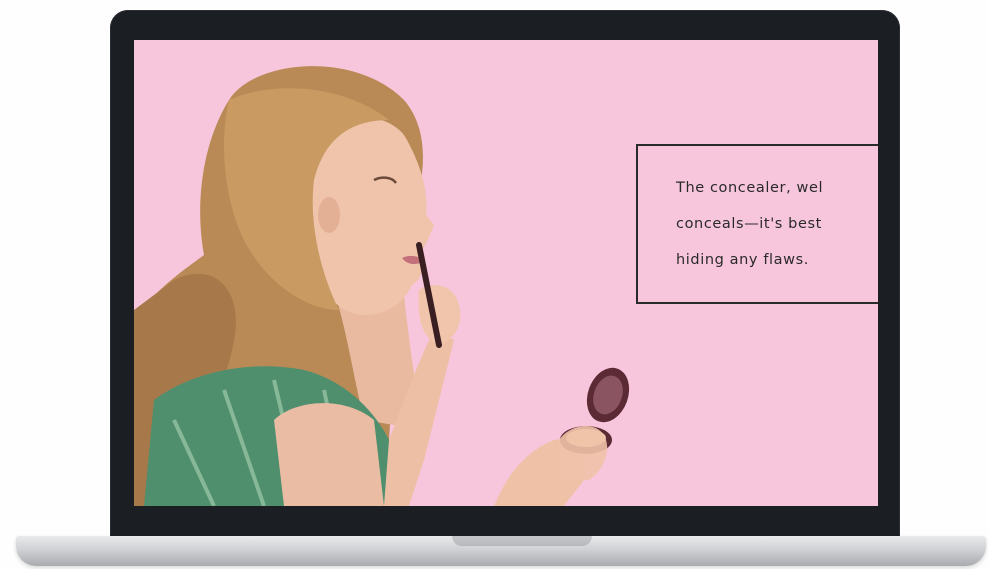 Image resolution: width=988 pixels, height=569 pixels. Describe the element at coordinates (742, 260) in the screenshot. I see `caption-line-3: hiding any flaws.` at that location.